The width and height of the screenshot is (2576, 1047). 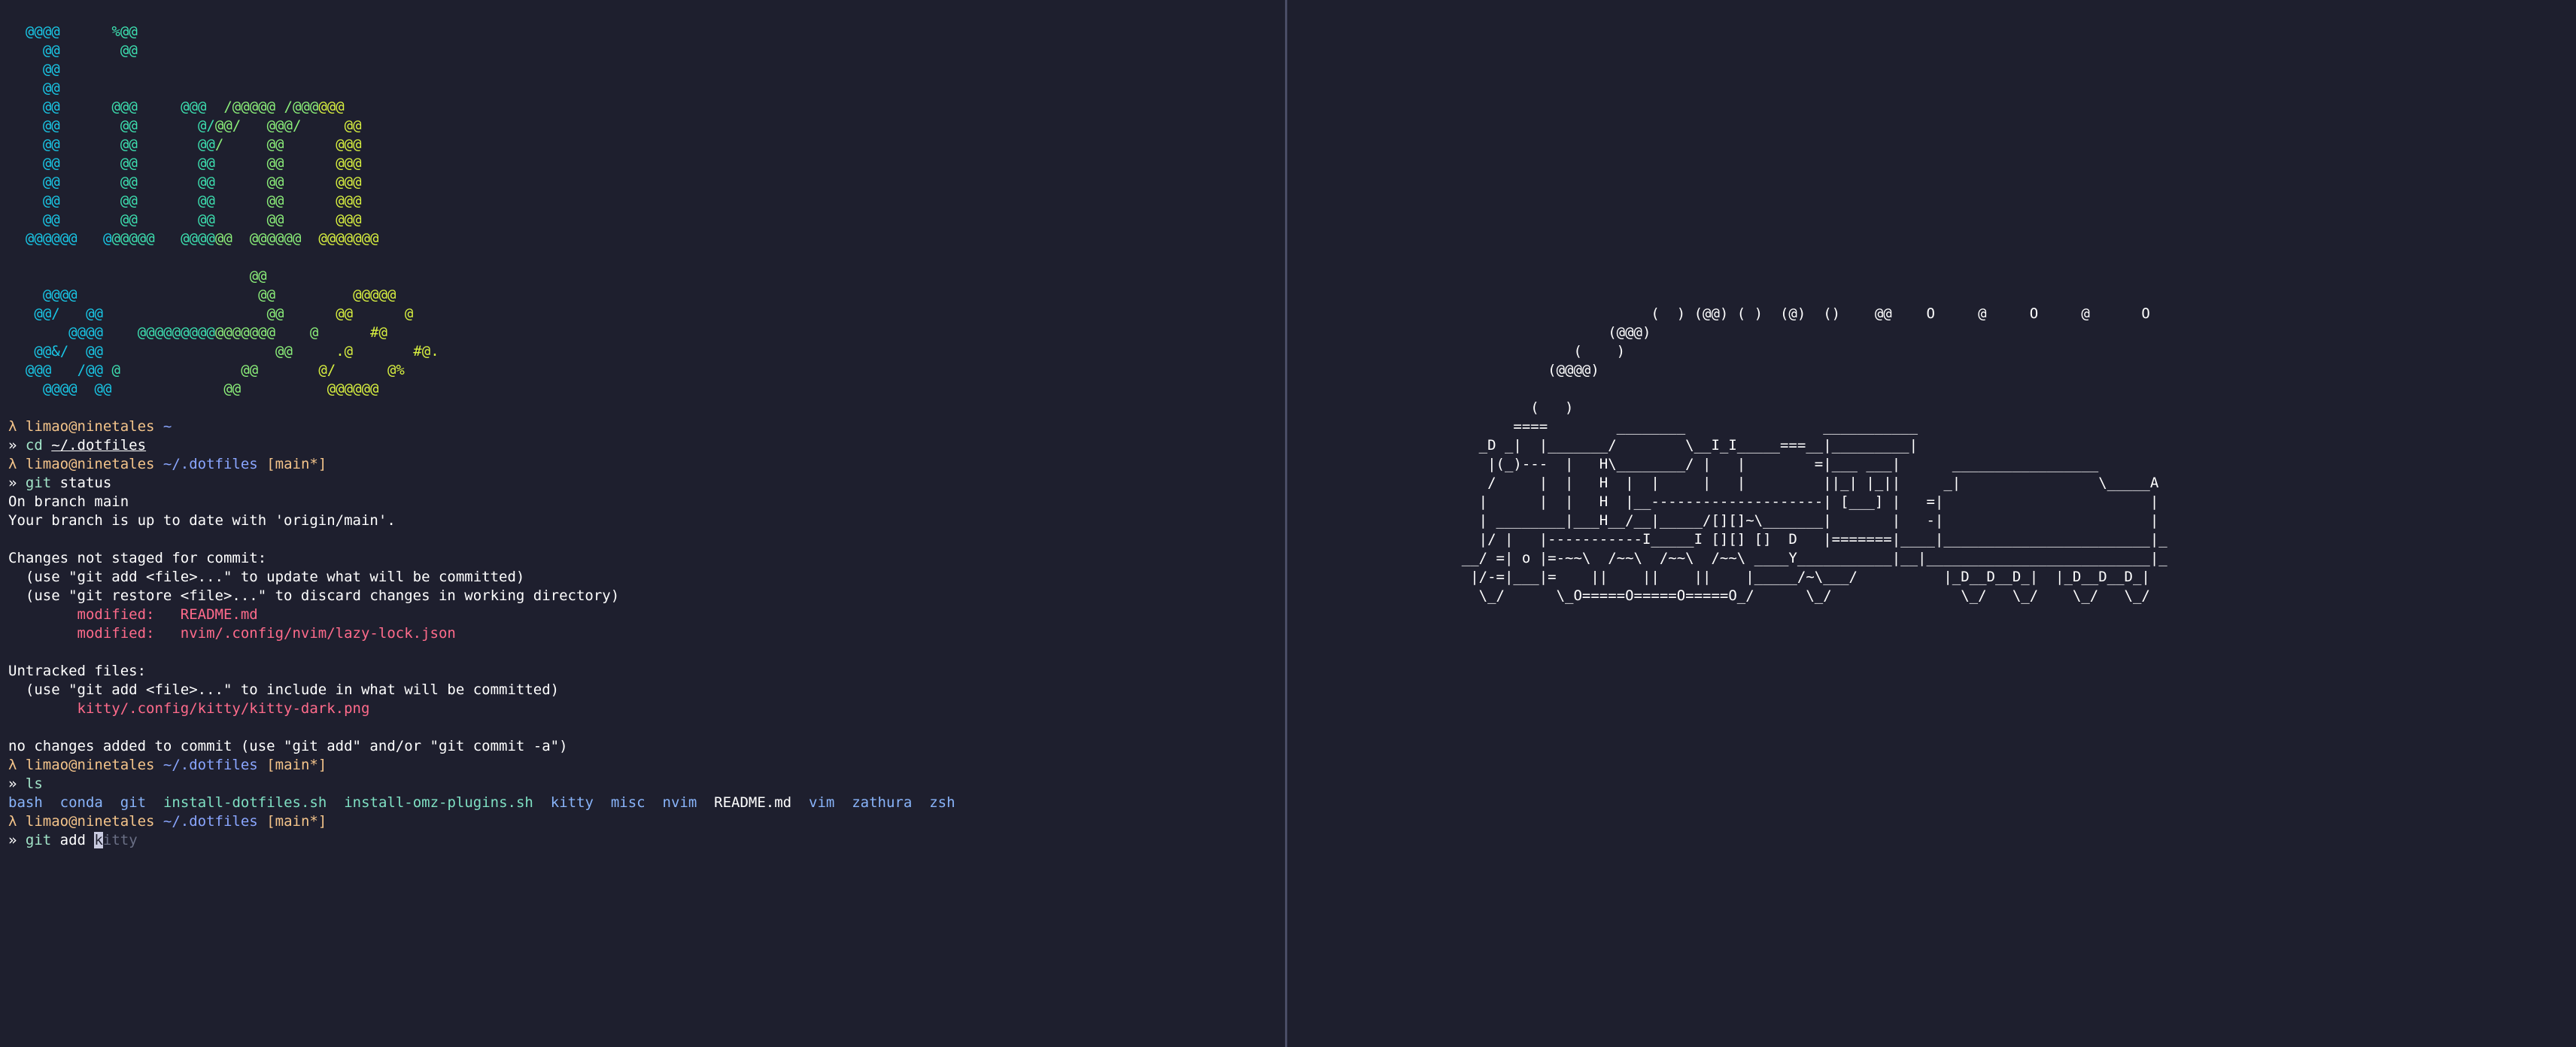 I want to click on command-arg: status, so click(x=85, y=483).